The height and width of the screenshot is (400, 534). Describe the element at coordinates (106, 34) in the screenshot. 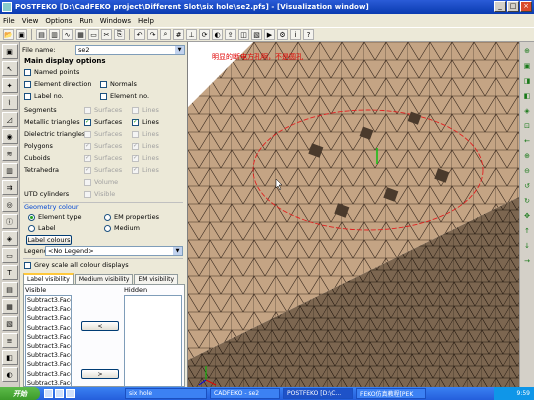

I see `cut-icon: ✂` at that location.